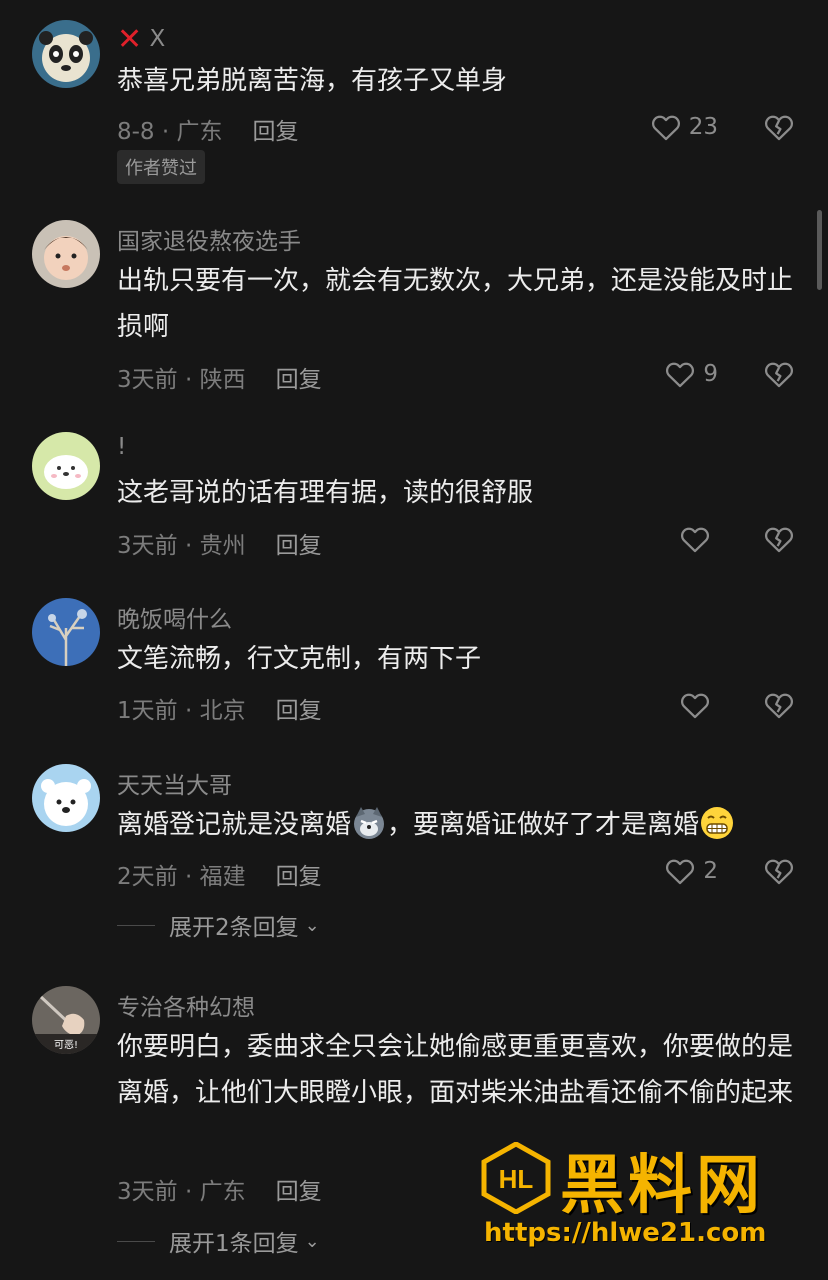  I want to click on svg-text: HL, so click(516, 1179).